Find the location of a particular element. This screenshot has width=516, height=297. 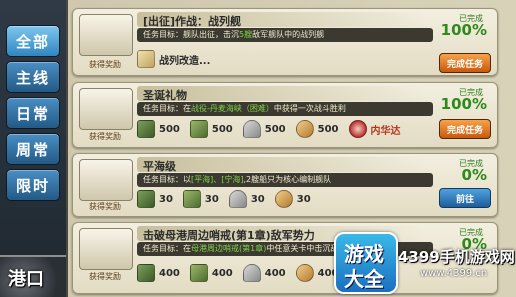

progress-percent: 0% is located at coordinates (474, 175).